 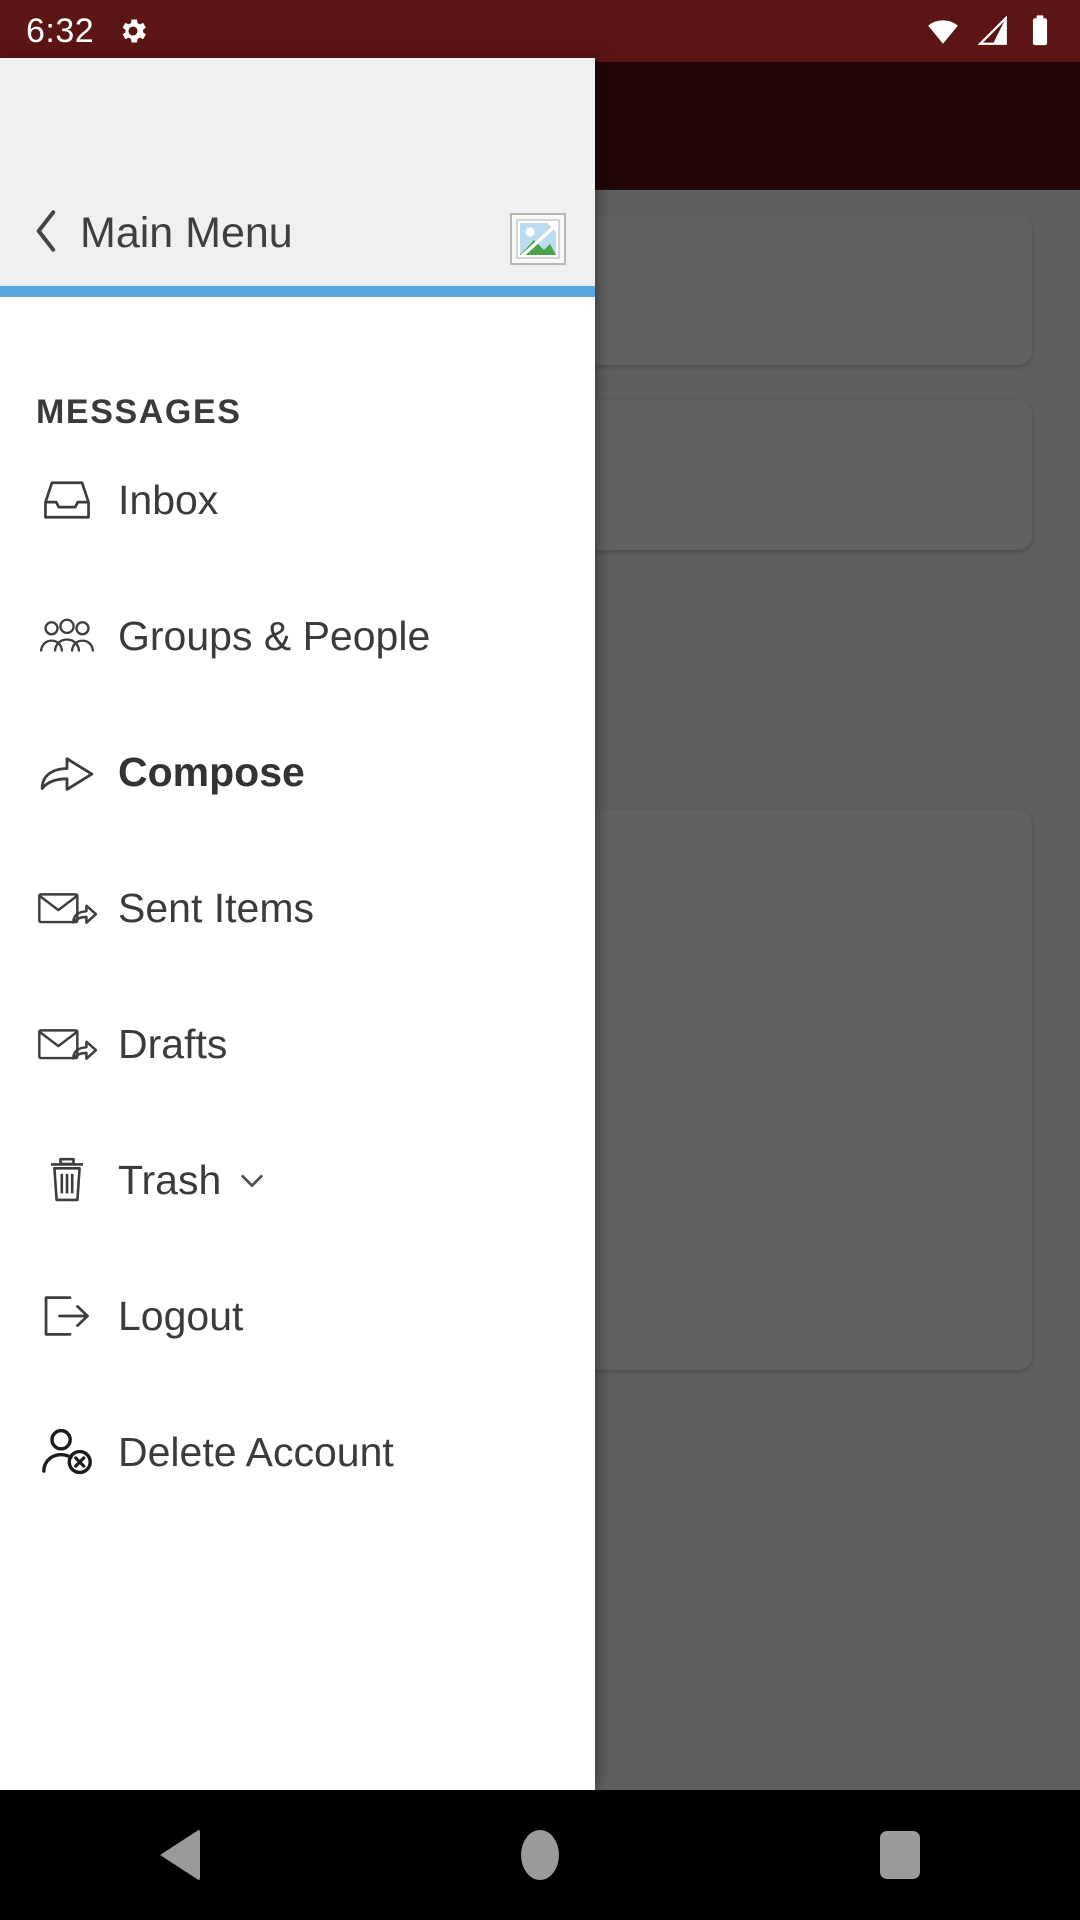 I want to click on forward-arrow-icon, so click(x=67, y=772).